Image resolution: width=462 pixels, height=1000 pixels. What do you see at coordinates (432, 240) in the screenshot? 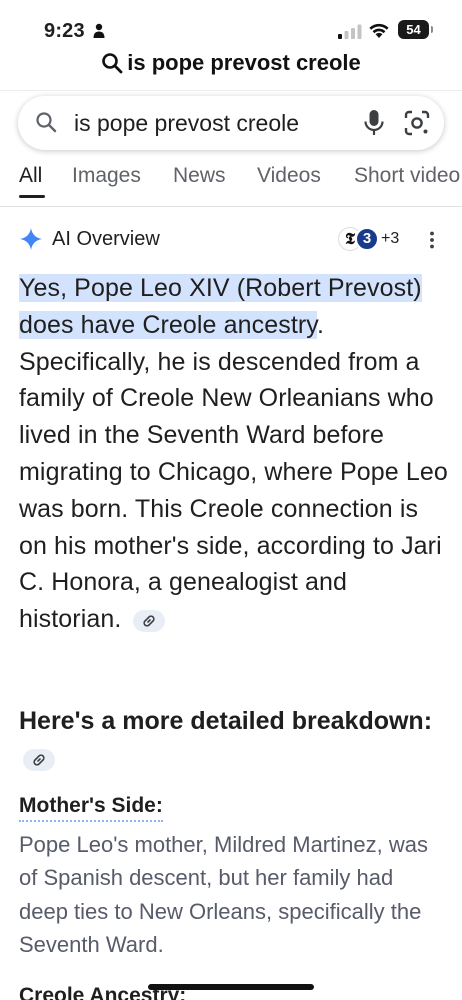
I see `more-vert-icon` at bounding box center [432, 240].